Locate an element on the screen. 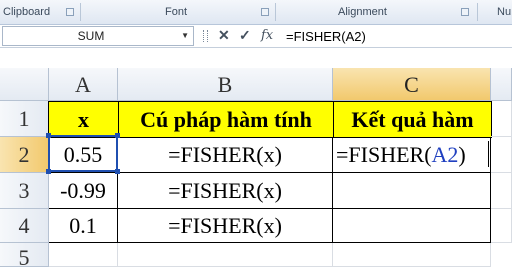  clipboard-dialog-launcher-icon is located at coordinates (70, 12).